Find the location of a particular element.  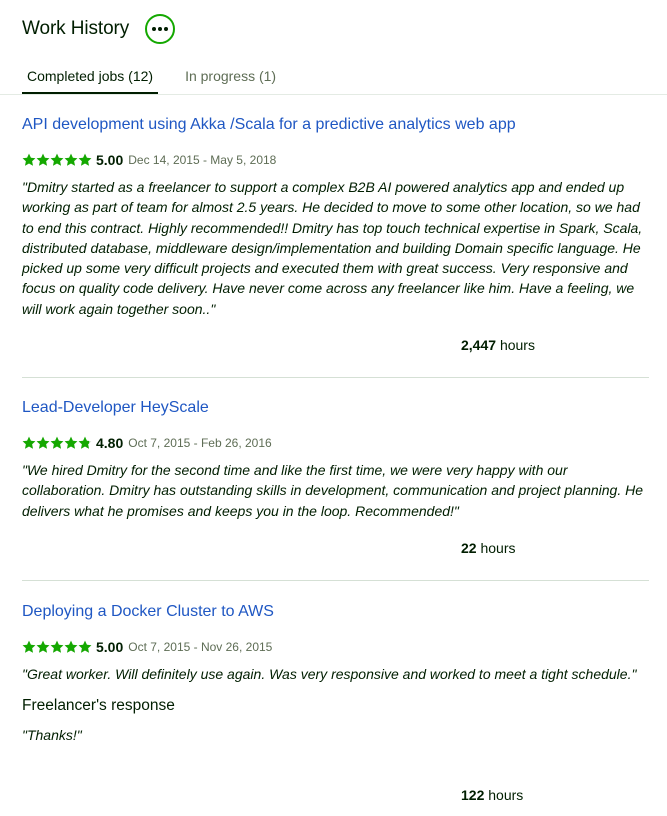

freelancer-response-text: "Thanks!" is located at coordinates (52, 735).